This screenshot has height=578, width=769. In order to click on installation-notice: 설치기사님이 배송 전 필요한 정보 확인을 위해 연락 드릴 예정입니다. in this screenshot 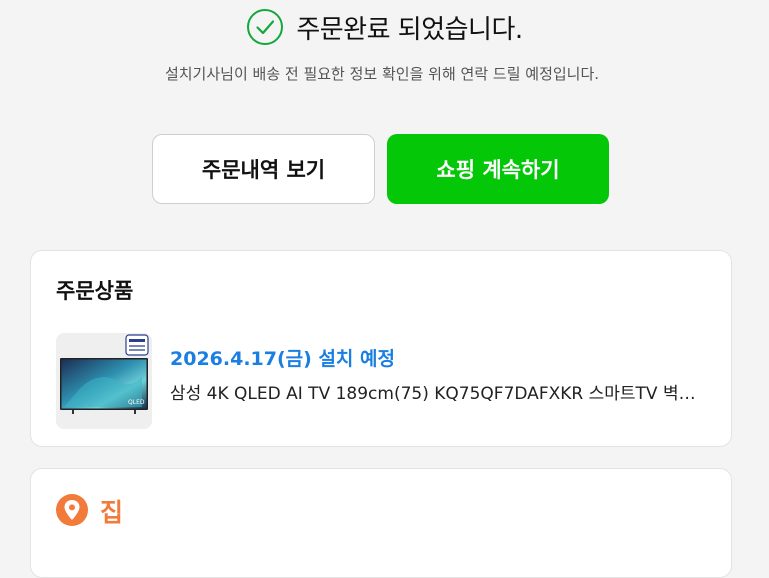, I will do `click(382, 74)`.